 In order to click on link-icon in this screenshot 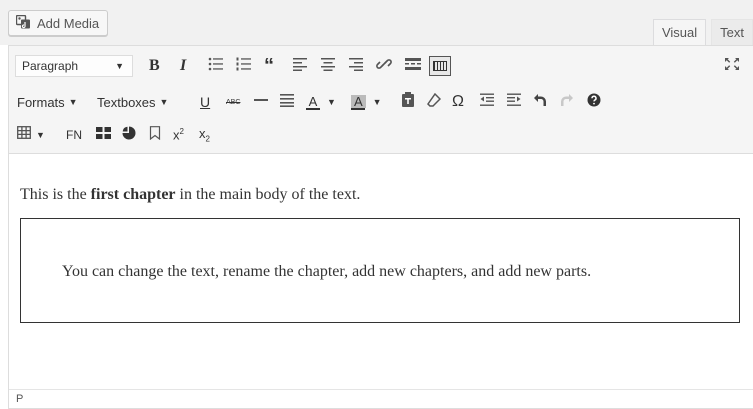, I will do `click(384, 66)`.